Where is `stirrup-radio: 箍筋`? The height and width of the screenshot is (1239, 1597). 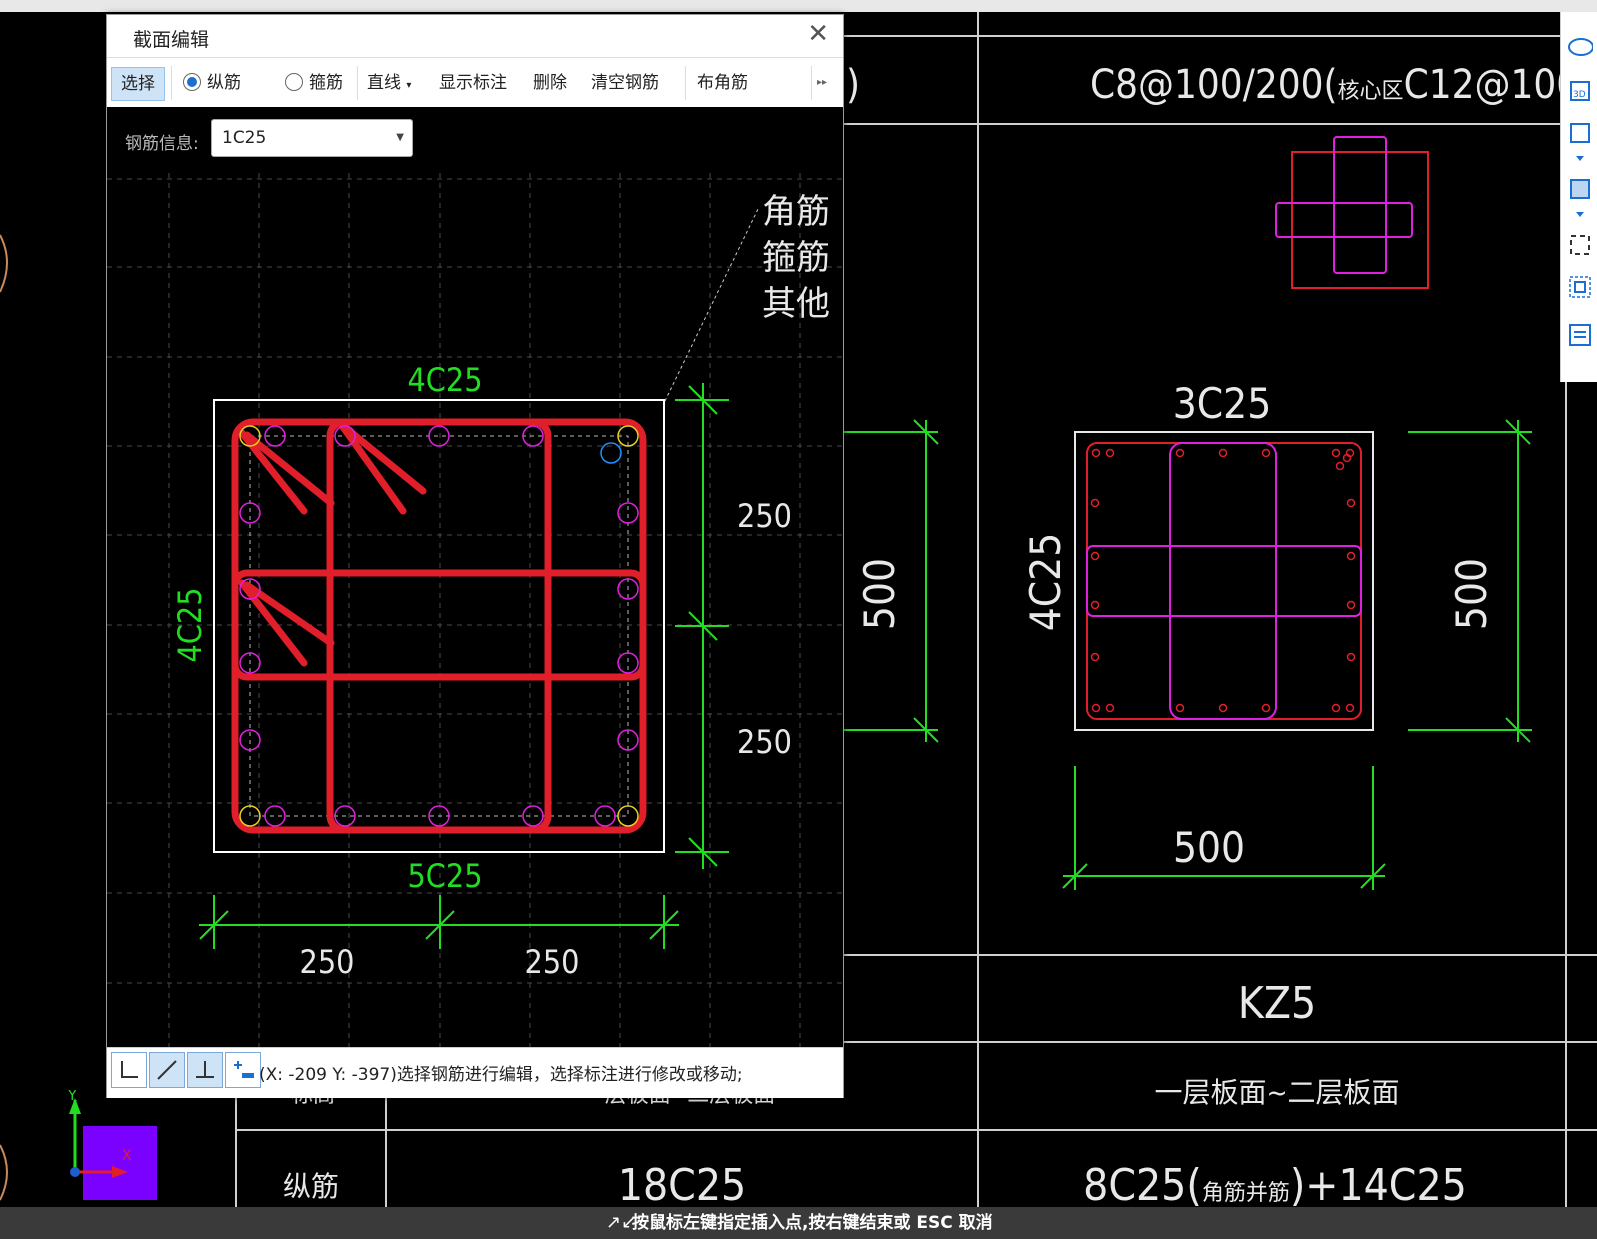 stirrup-radio: 箍筋 is located at coordinates (314, 83).